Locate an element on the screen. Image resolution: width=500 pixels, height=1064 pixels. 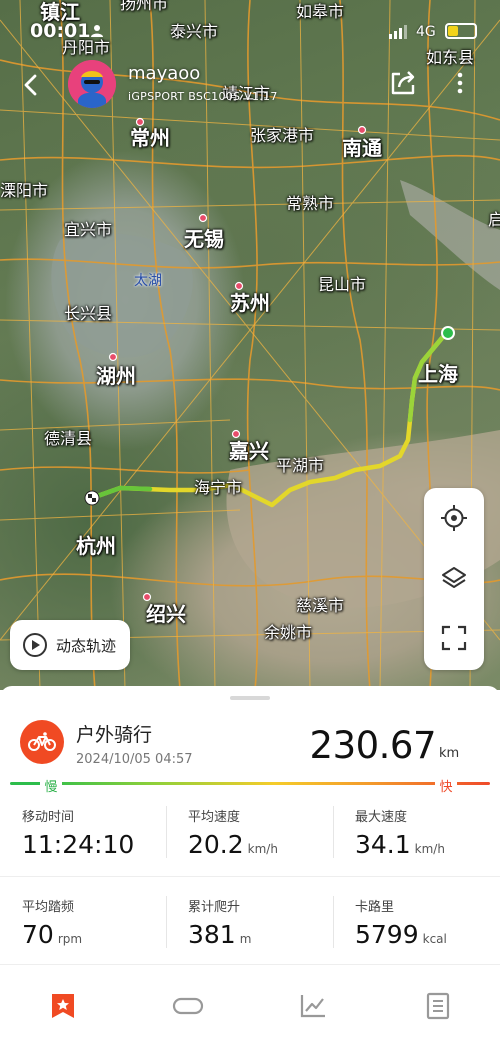
more-button is located at coordinates (460, 83).